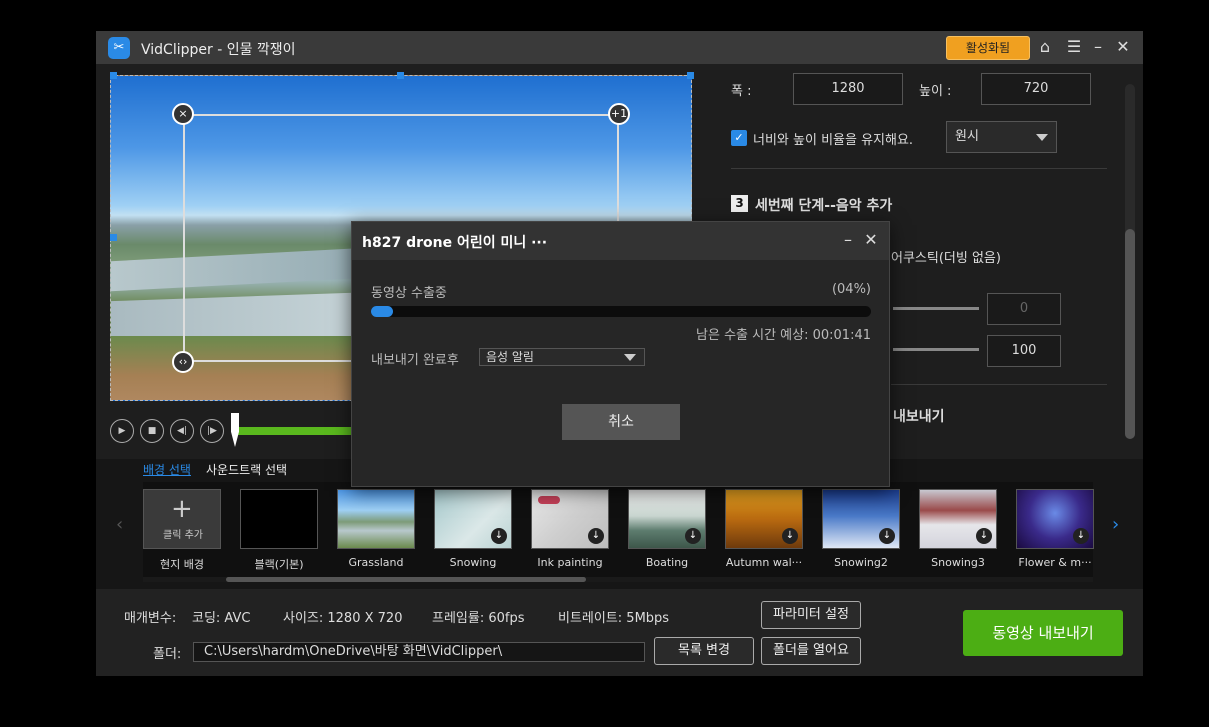  I want to click on width-label: 폭 :, so click(741, 91).